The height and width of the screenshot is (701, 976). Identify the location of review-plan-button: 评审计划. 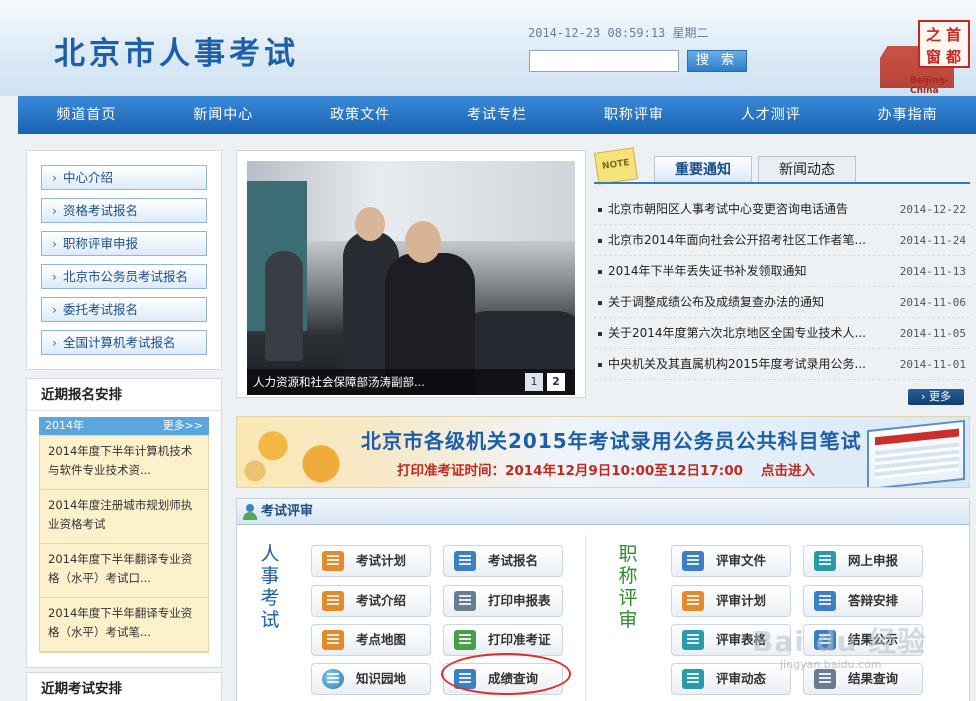
(731, 601).